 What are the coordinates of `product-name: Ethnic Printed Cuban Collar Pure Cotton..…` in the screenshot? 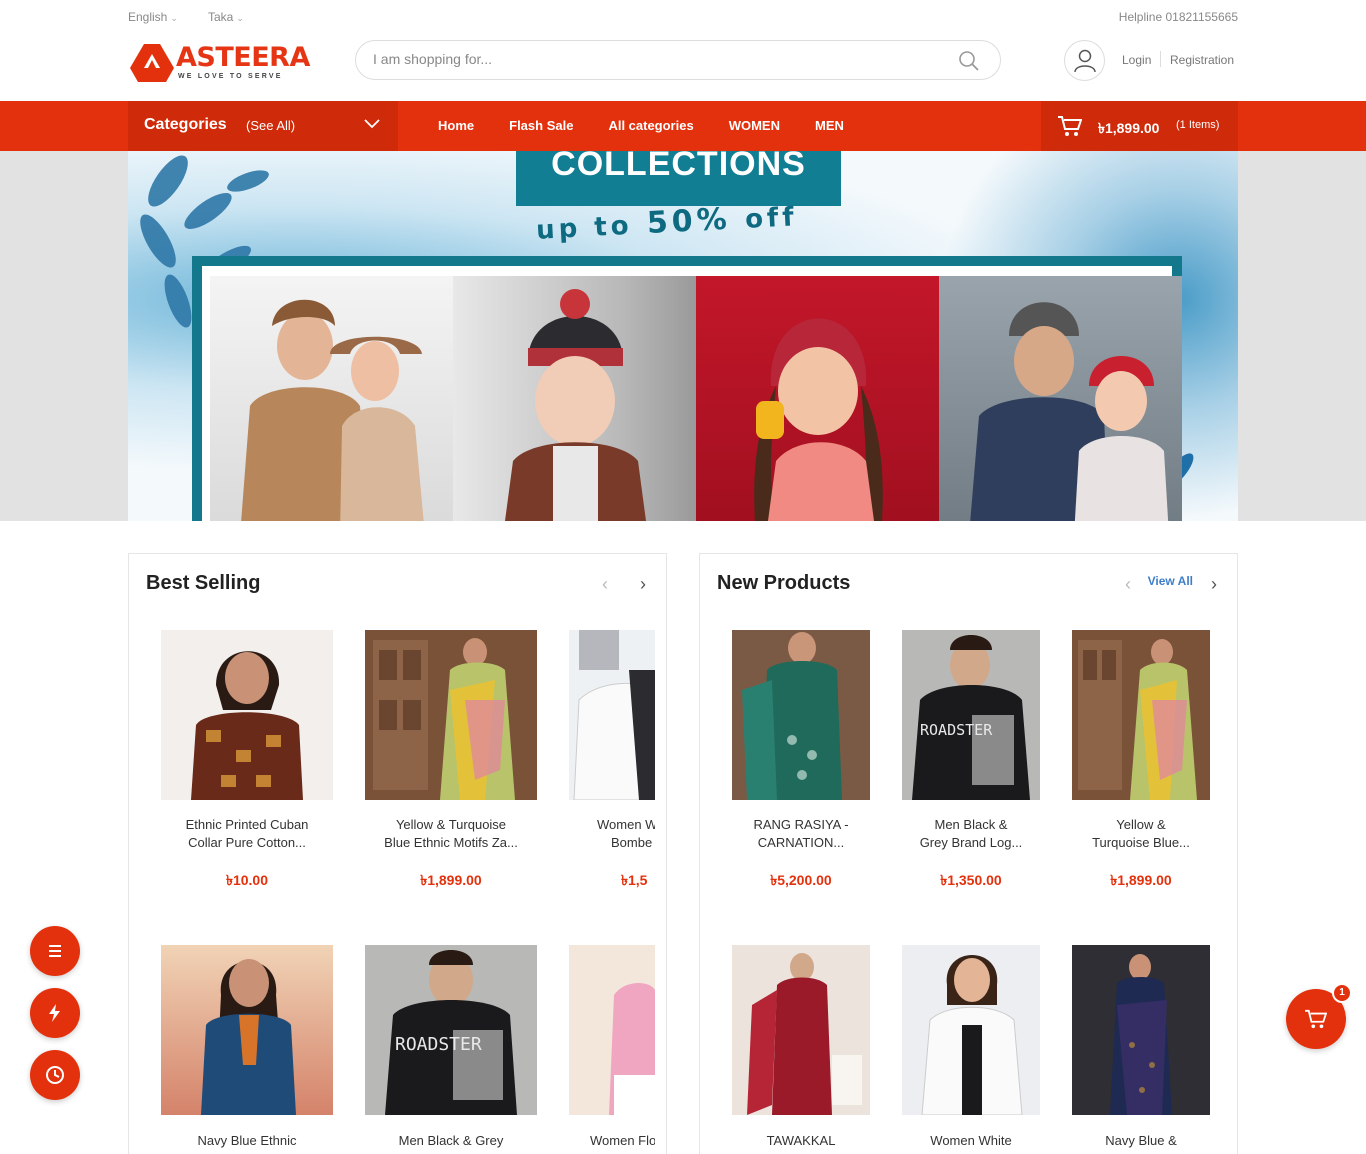 It's located at (247, 834).